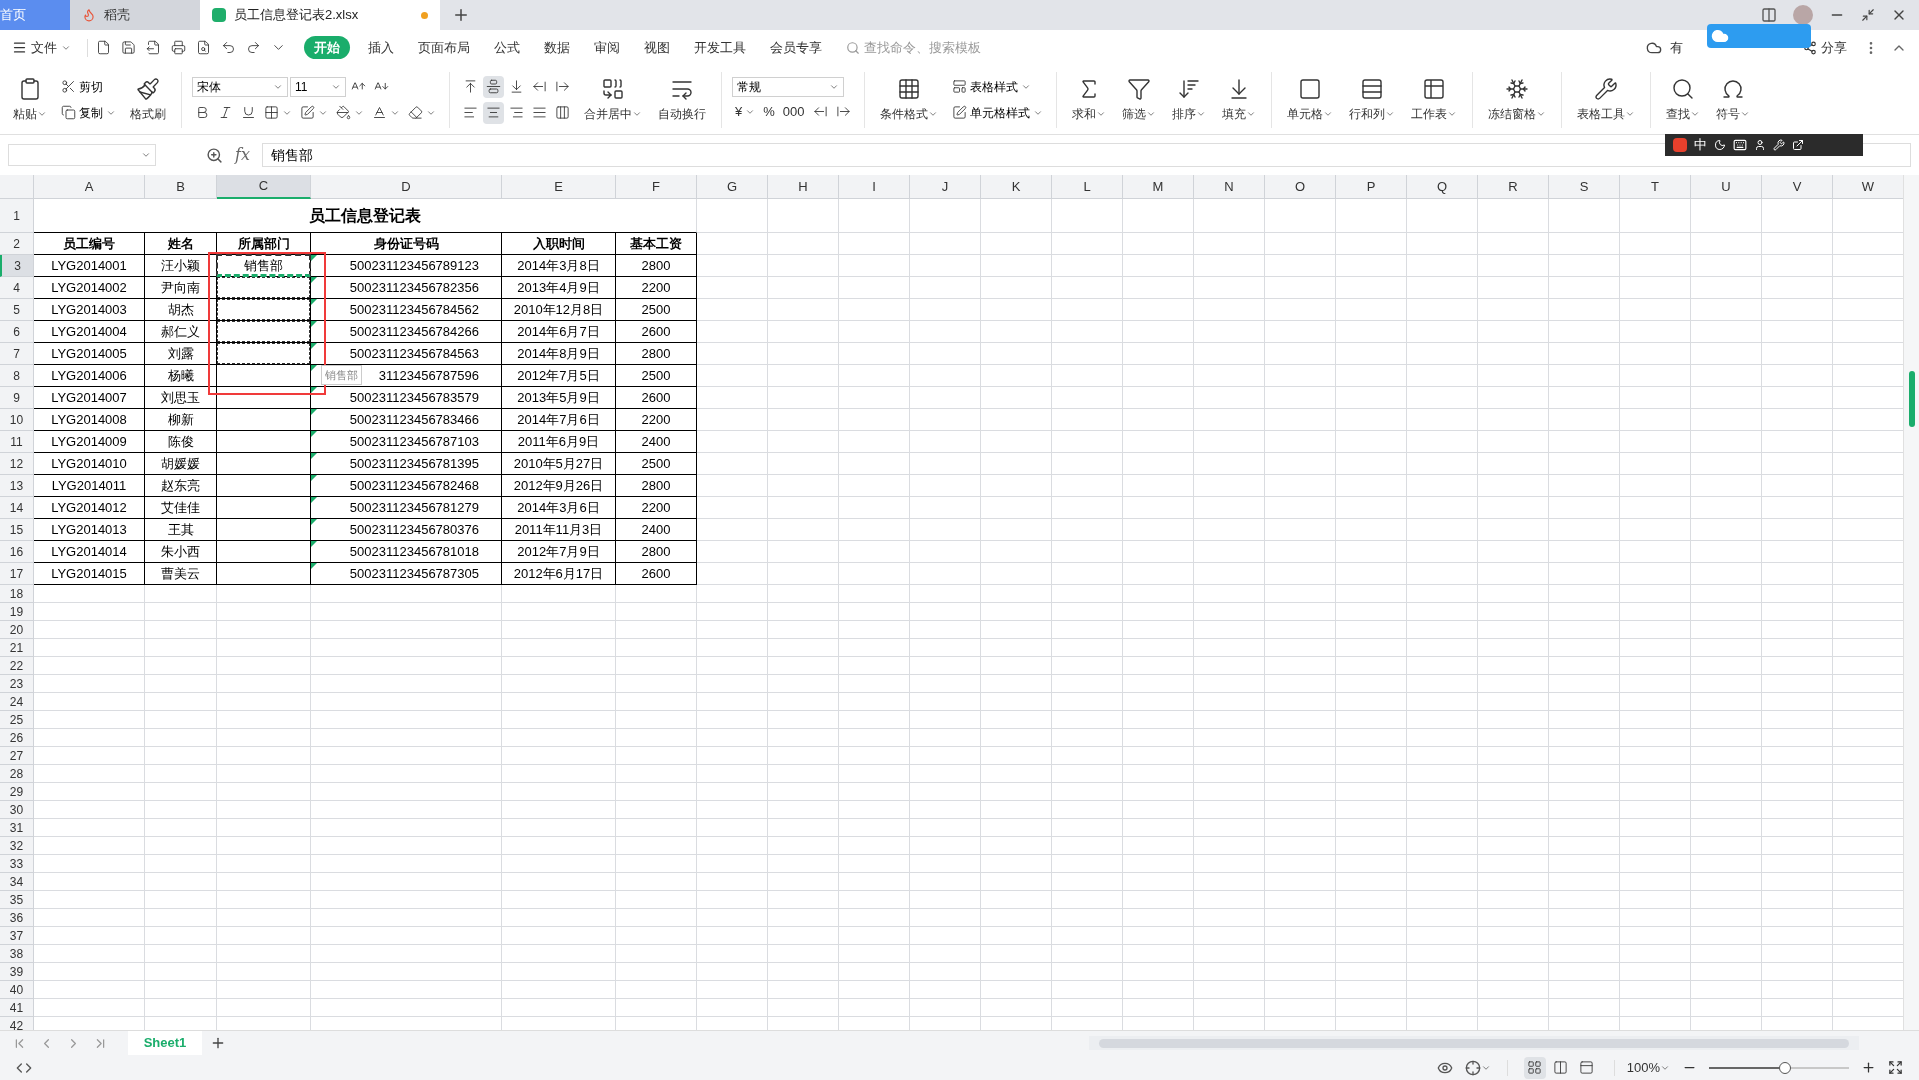 This screenshot has height=1080, width=1919. I want to click on table-cell-text: 2014年3月6日, so click(558, 508).